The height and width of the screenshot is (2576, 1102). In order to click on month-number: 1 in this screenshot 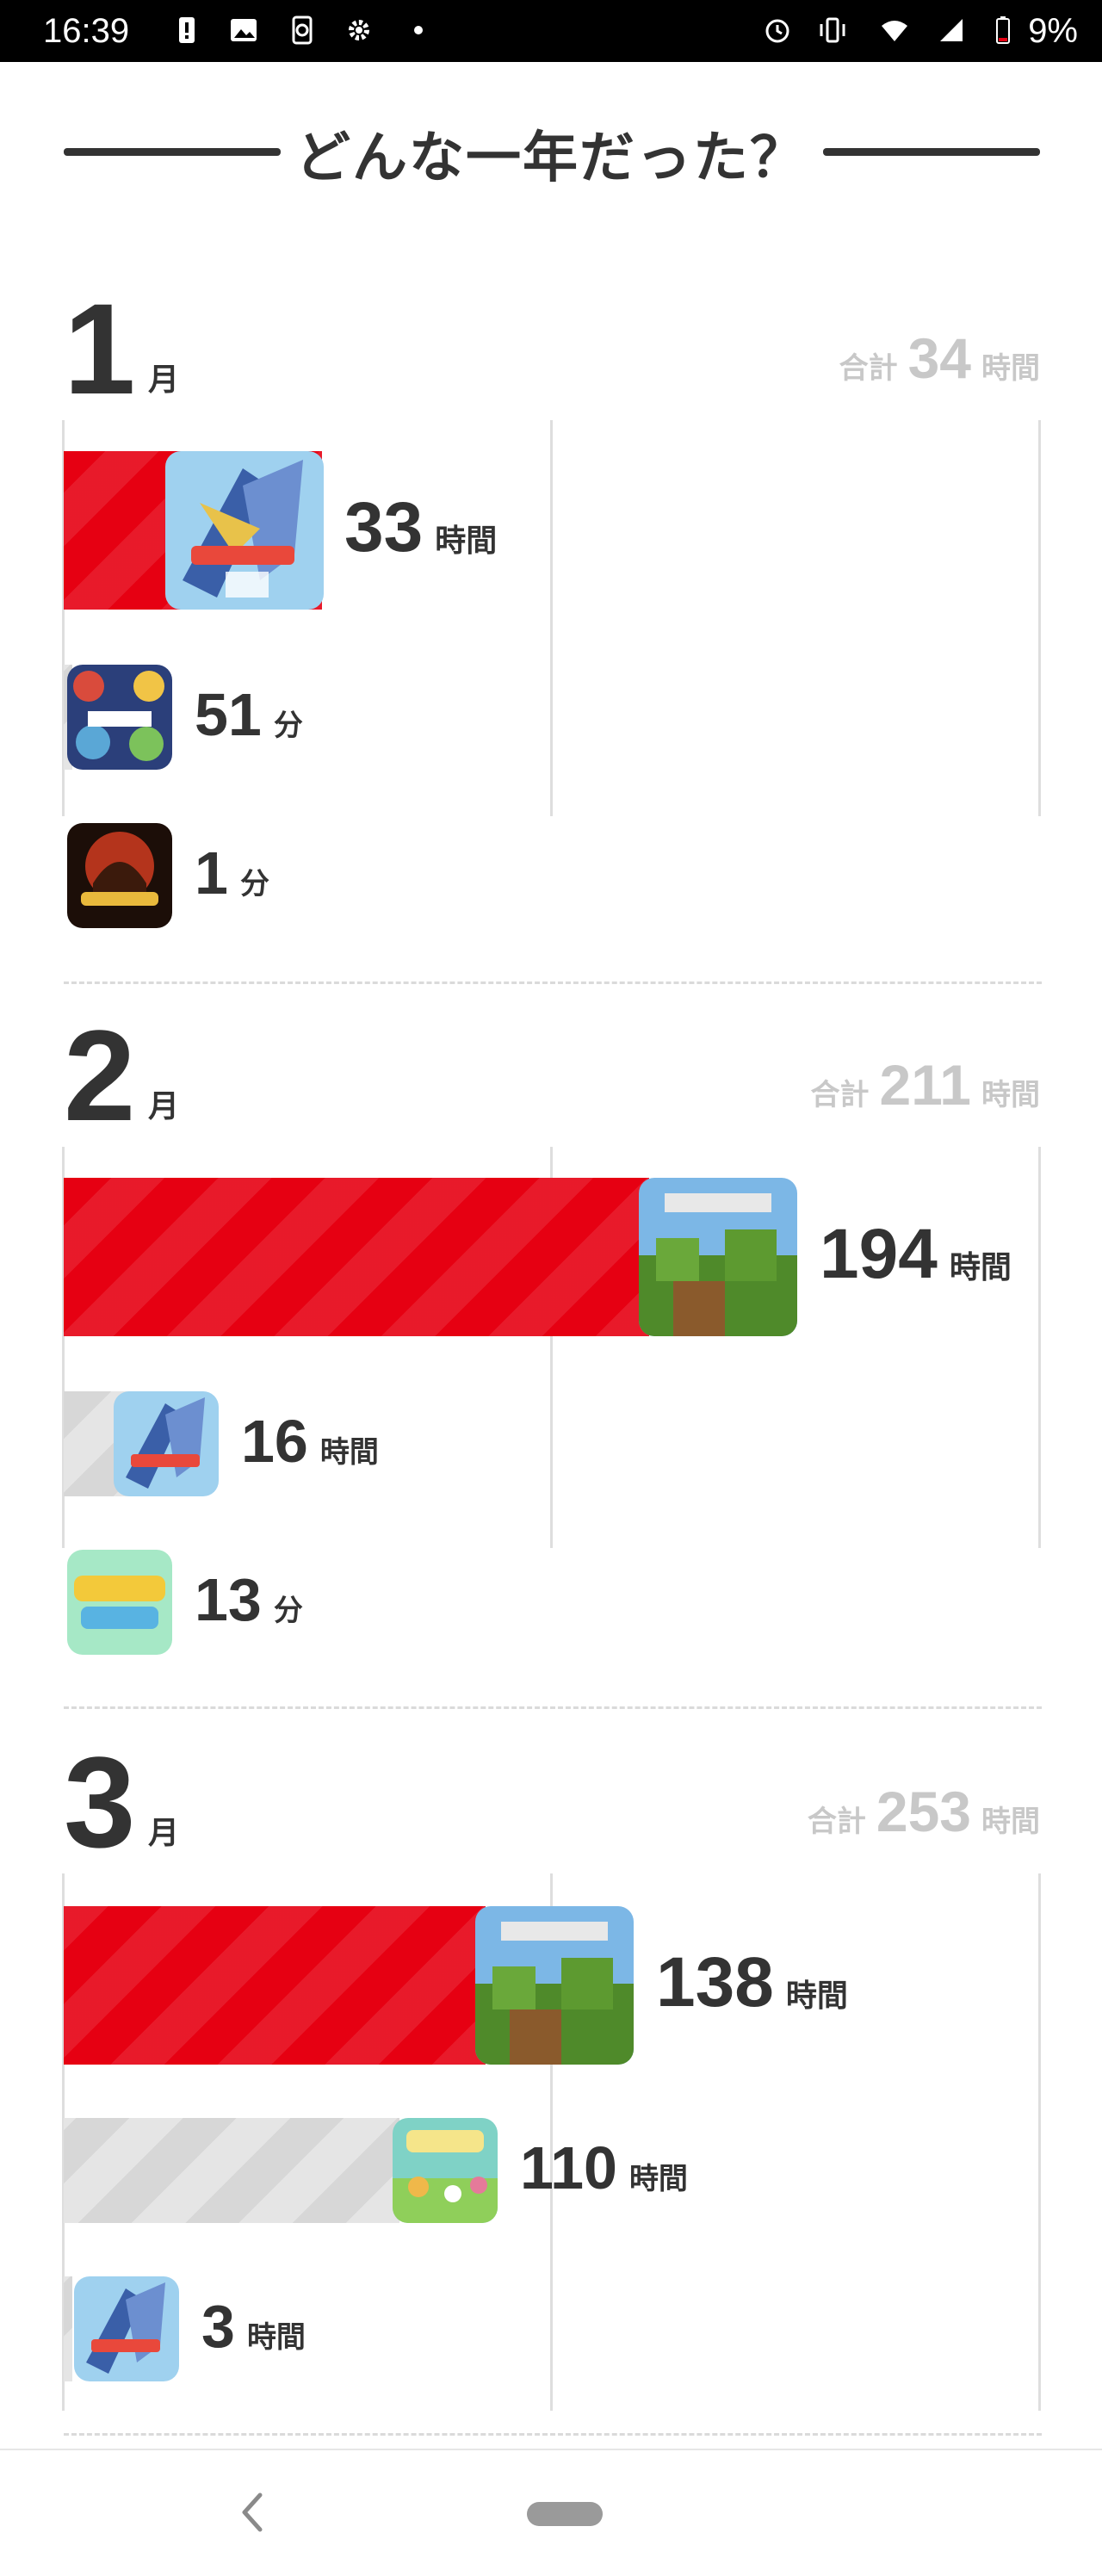, I will do `click(100, 348)`.